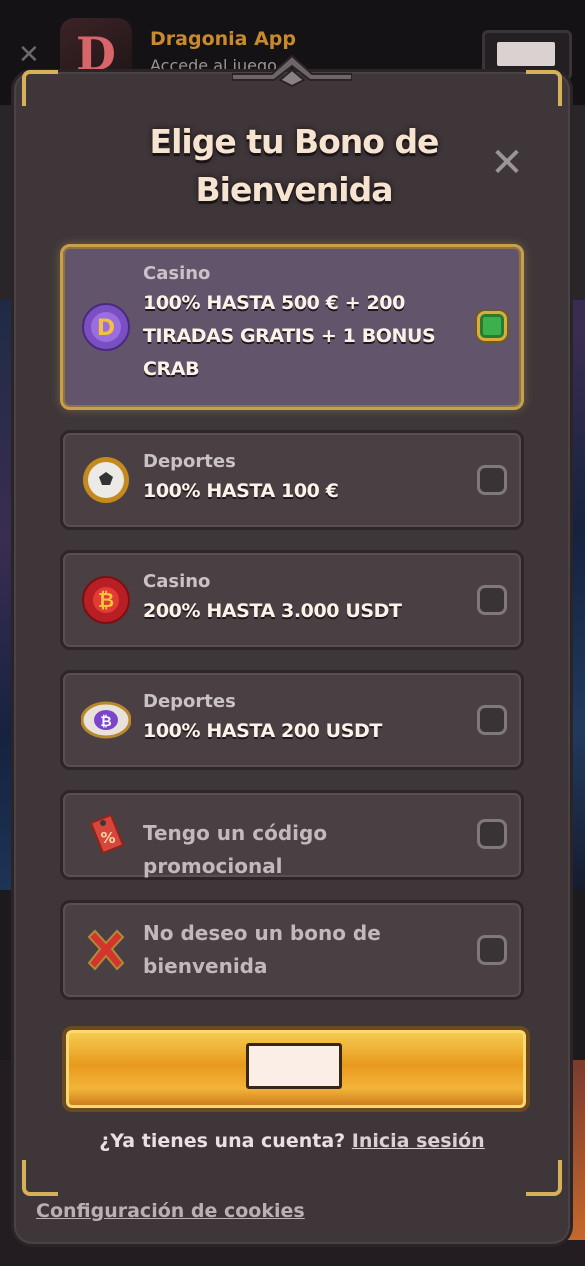  Describe the element at coordinates (272, 611) in the screenshot. I see `option-offer: 200% HASTA 3.000 USDT` at that location.